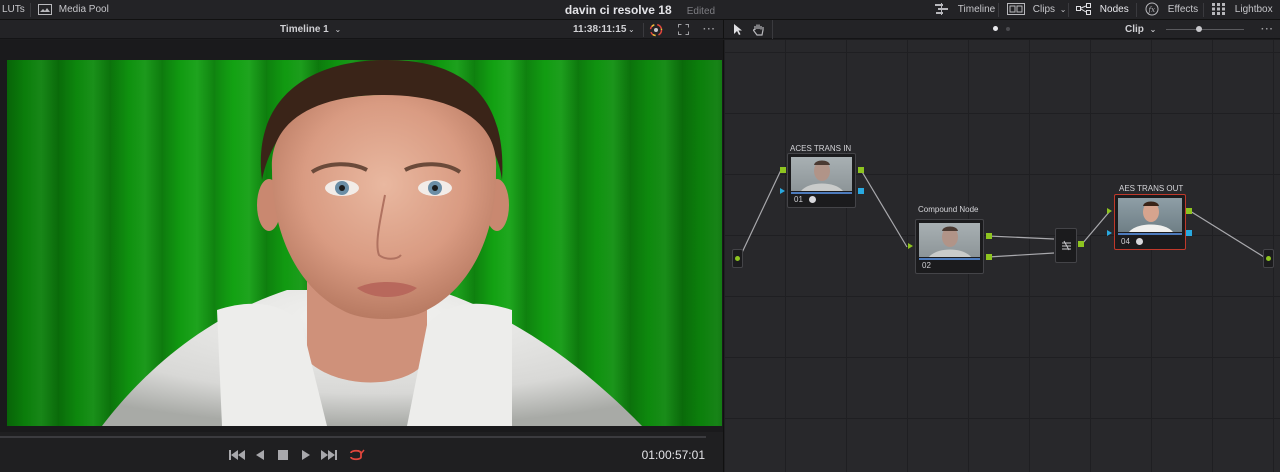 The image size is (1280, 472). I want to click on media-pool-tab: Media Pool, so click(73, 10).